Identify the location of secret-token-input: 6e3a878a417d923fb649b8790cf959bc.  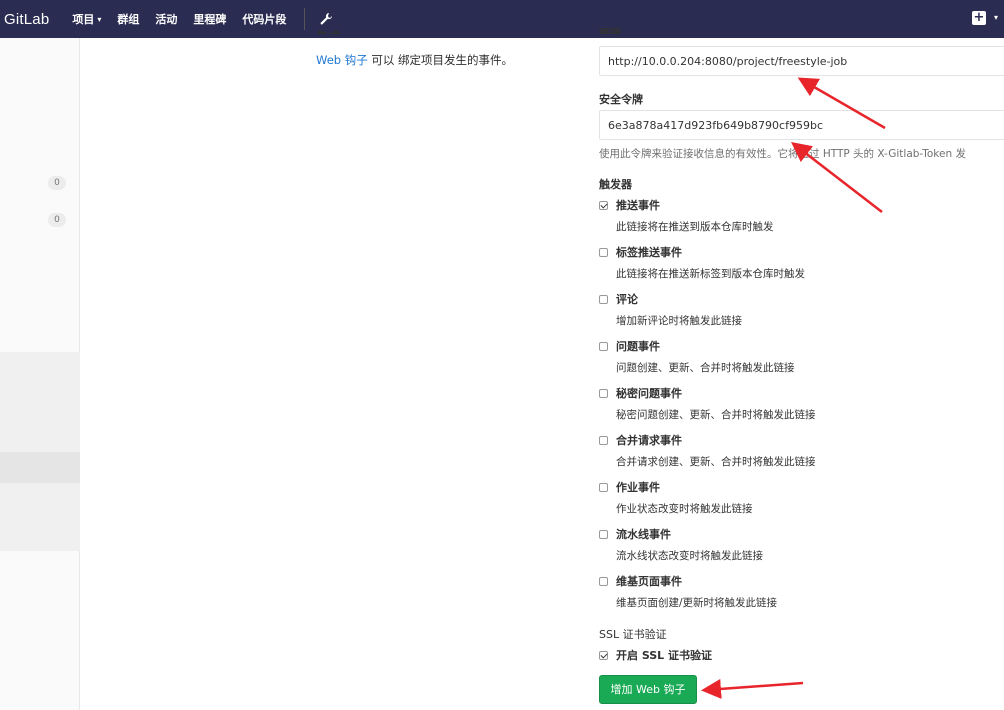
(801, 125).